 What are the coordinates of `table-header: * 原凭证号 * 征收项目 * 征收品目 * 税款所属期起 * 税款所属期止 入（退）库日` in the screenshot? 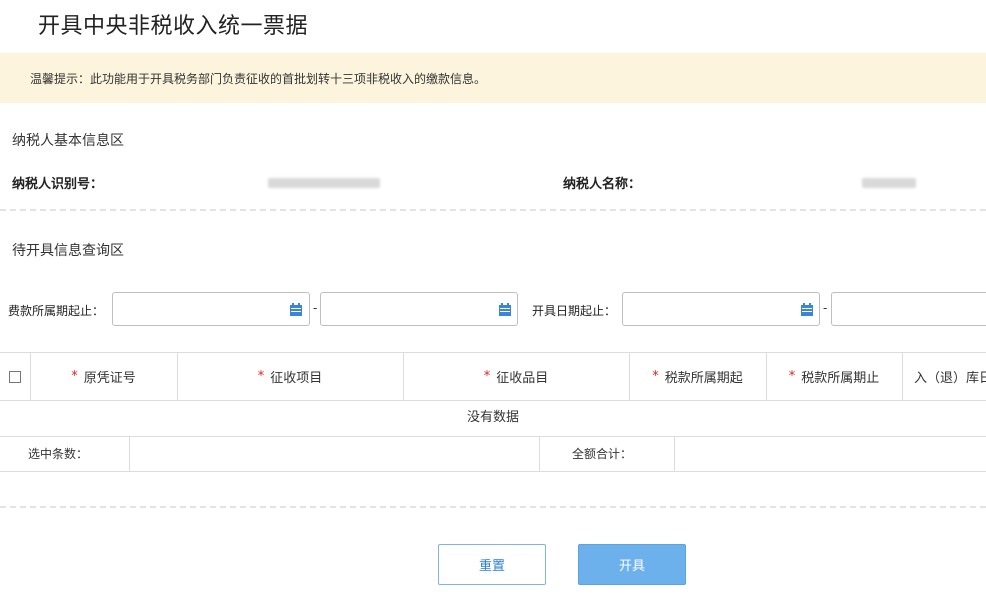 It's located at (493, 376).